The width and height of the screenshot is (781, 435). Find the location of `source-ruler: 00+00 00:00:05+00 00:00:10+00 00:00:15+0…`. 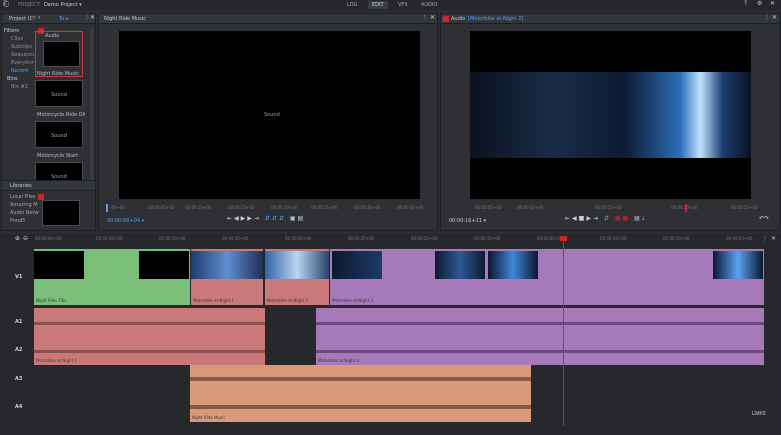

source-ruler: 00+00 00:00:05+00 00:00:10+00 00:00:15+0… is located at coordinates (269, 208).